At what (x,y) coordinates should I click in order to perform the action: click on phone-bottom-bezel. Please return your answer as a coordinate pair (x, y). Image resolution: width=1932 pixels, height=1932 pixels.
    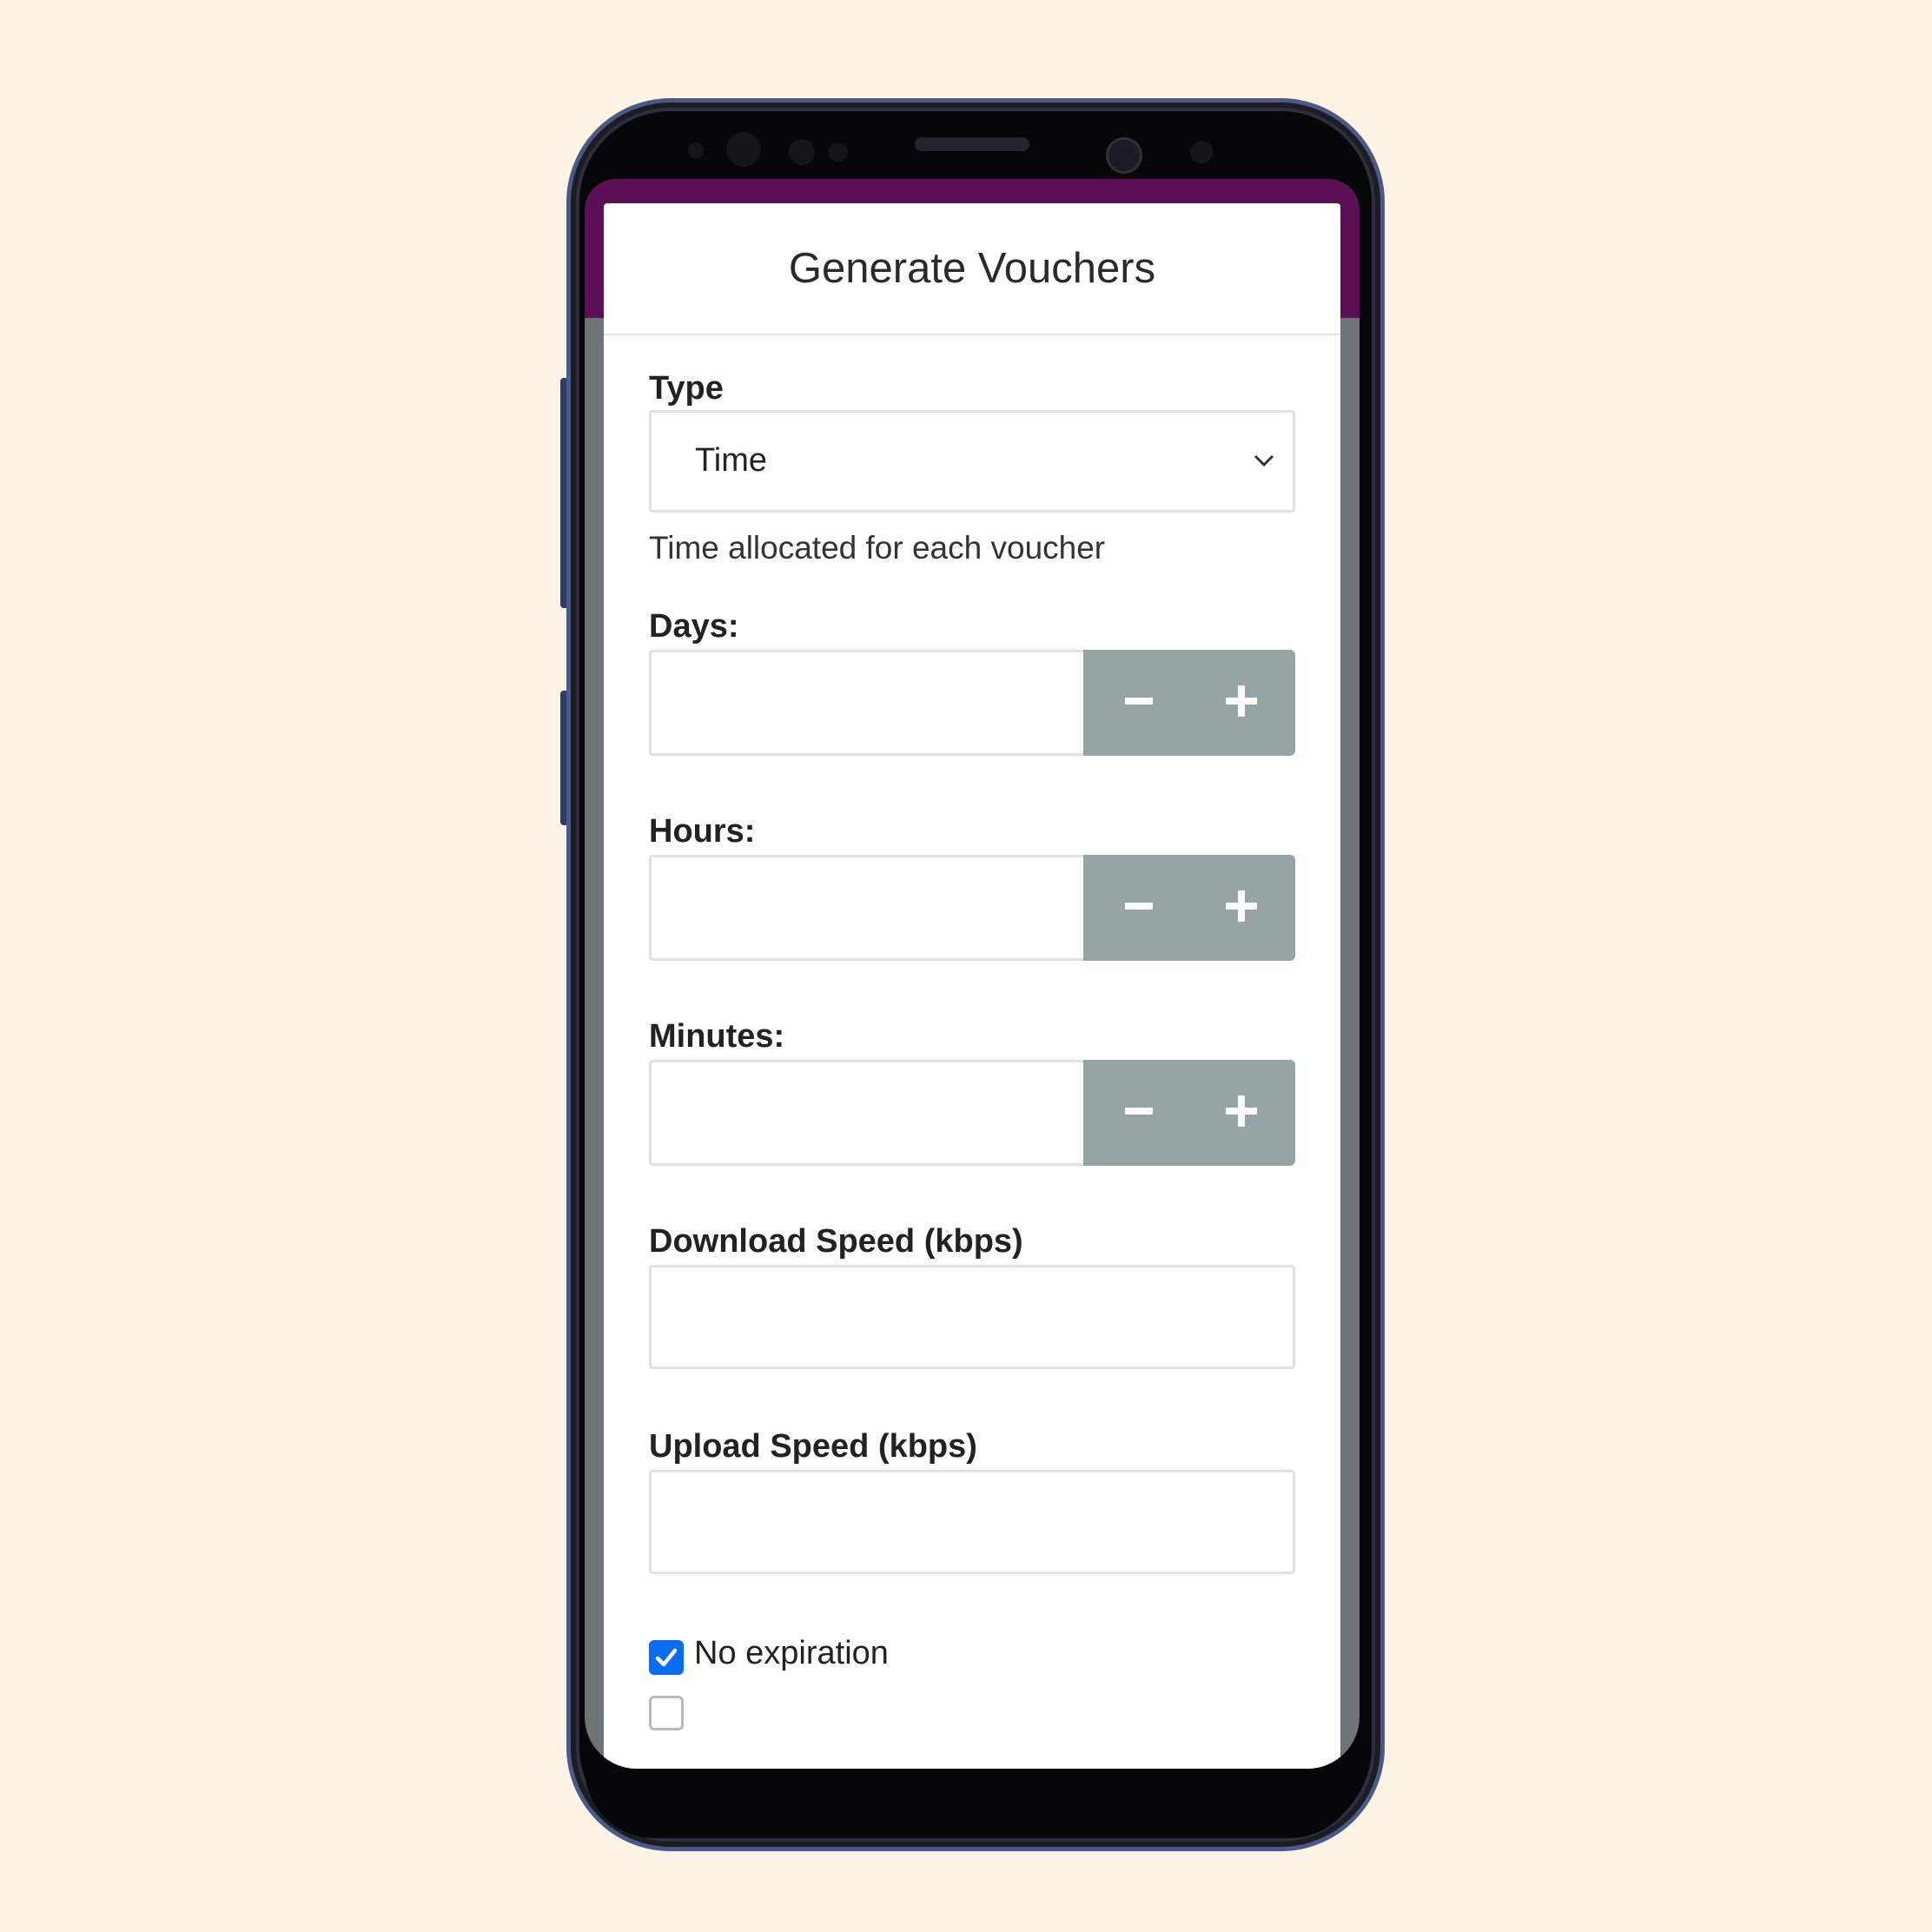
    Looking at the image, I should click on (973, 1804).